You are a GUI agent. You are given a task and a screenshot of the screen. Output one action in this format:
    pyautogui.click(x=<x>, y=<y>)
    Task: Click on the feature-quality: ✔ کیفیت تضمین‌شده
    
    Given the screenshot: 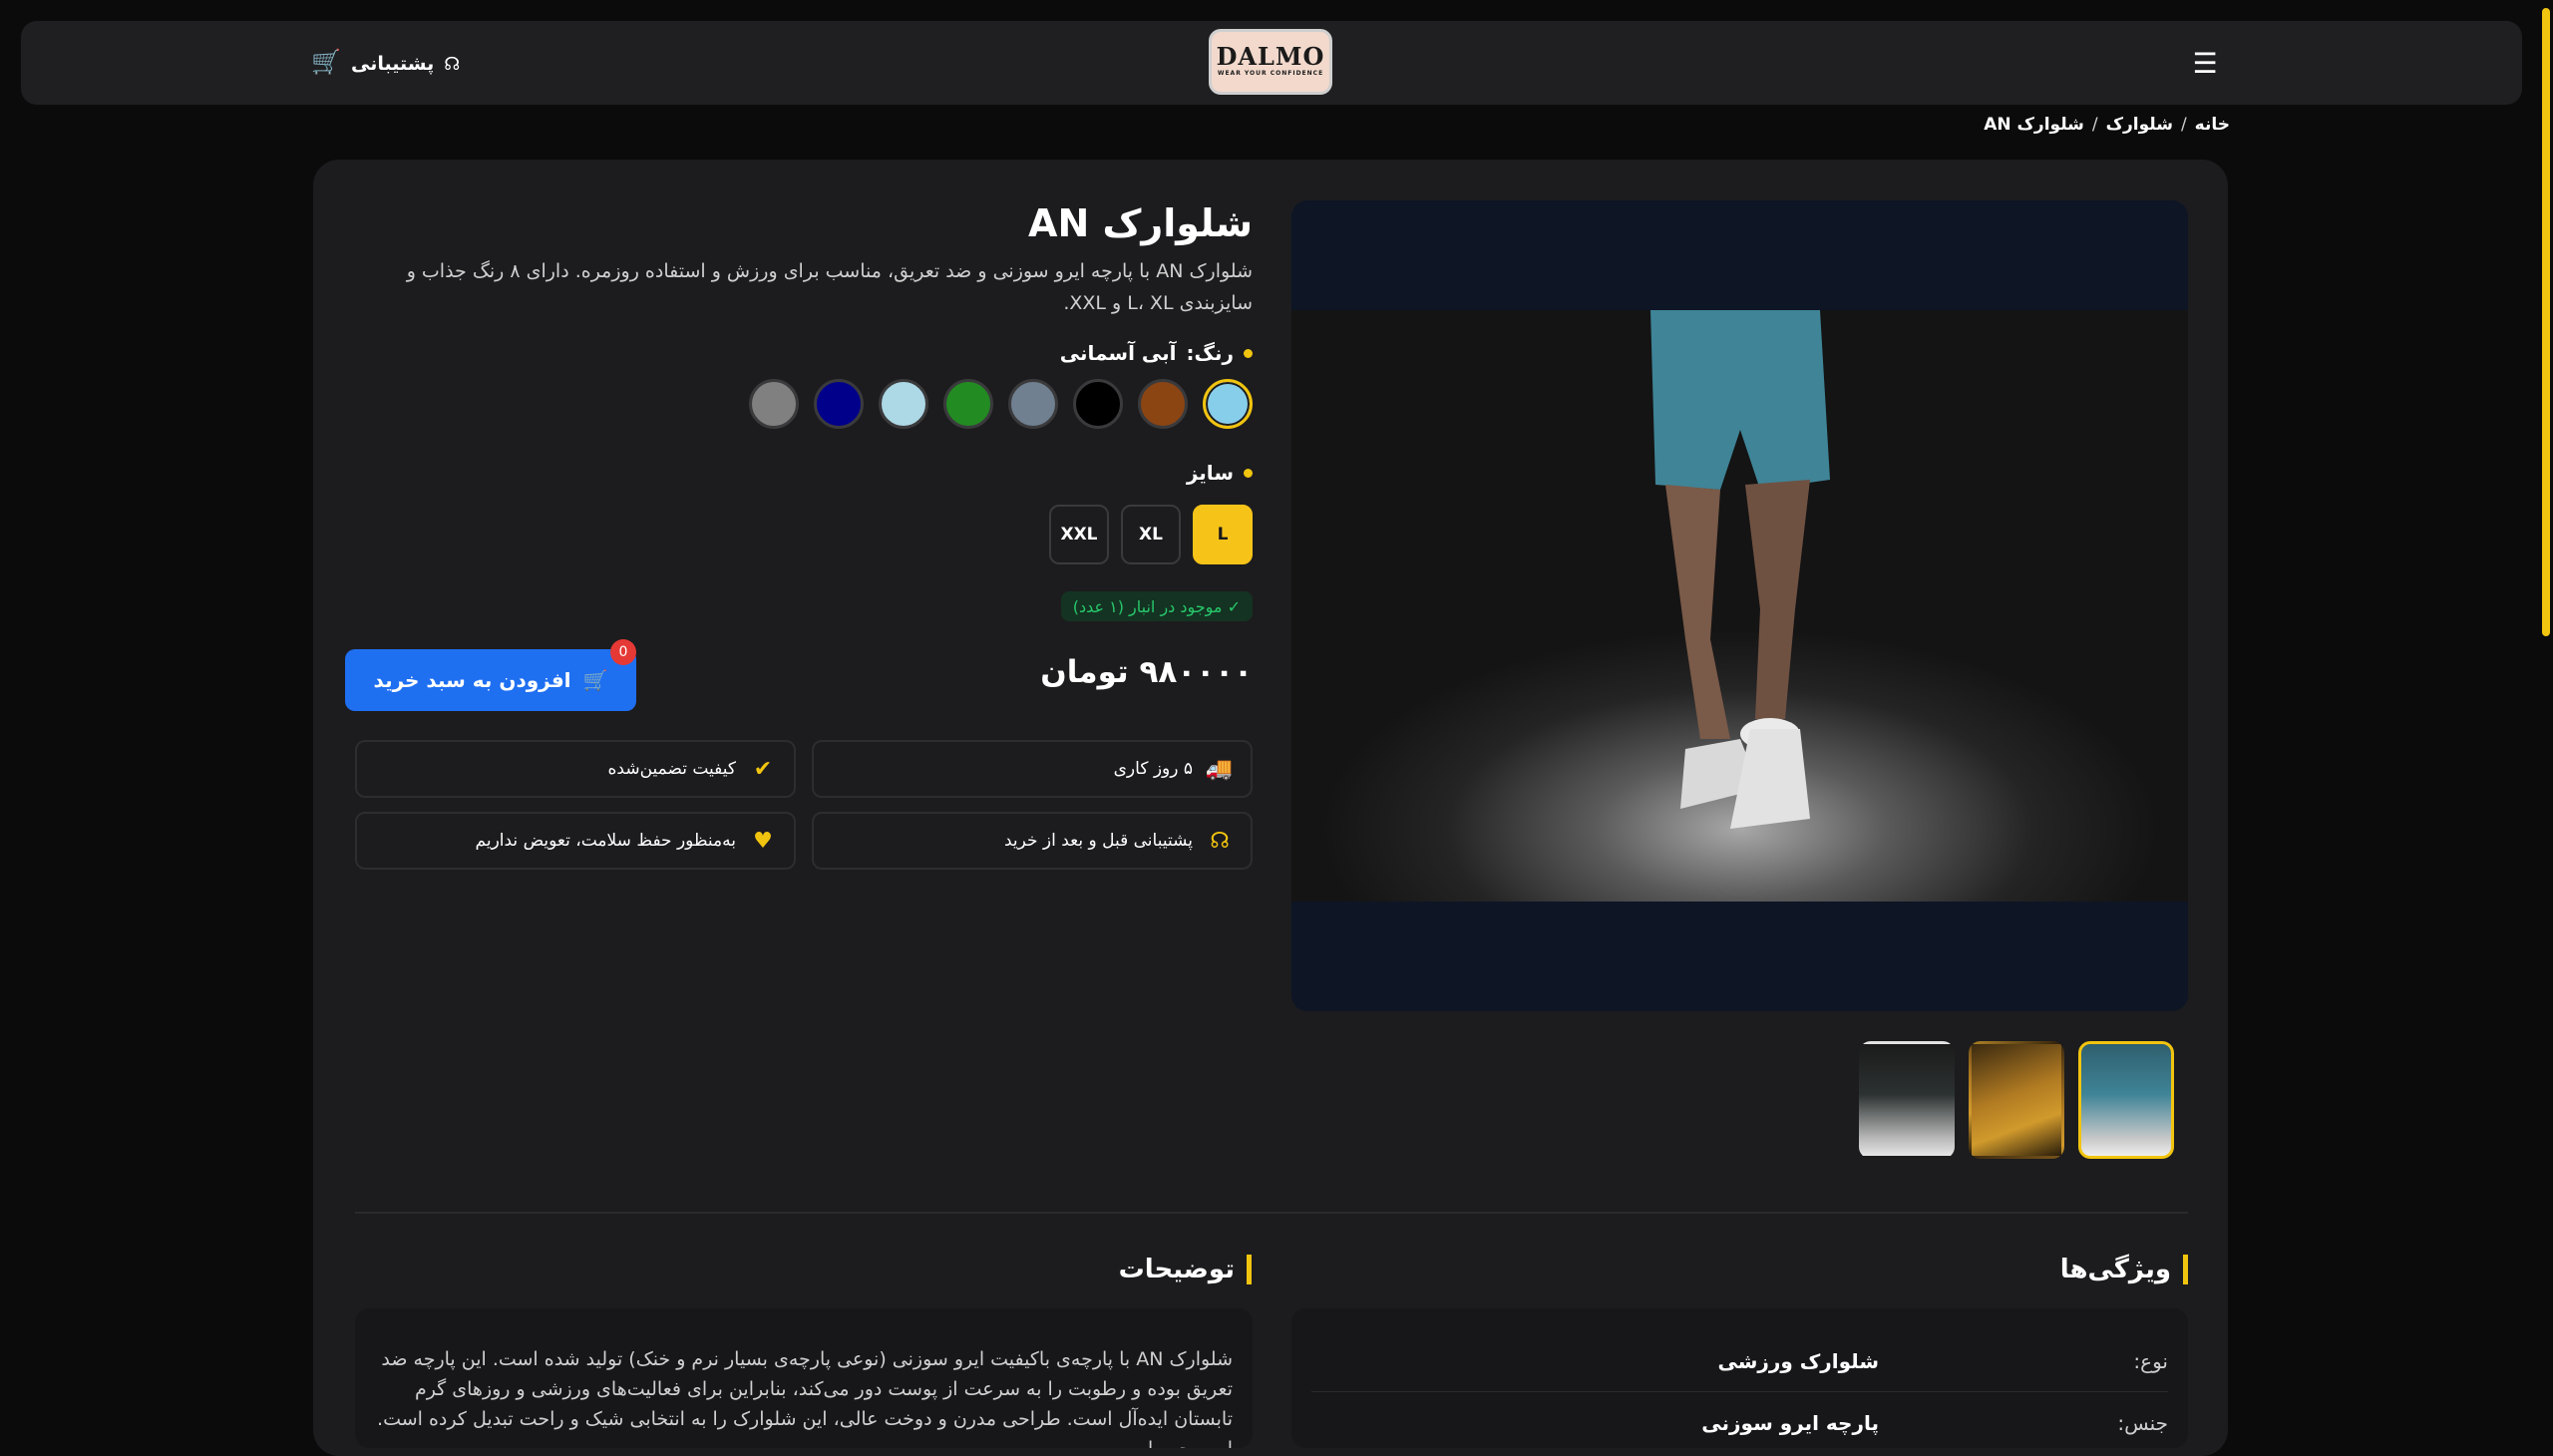 What is the action you would take?
    pyautogui.click(x=575, y=769)
    